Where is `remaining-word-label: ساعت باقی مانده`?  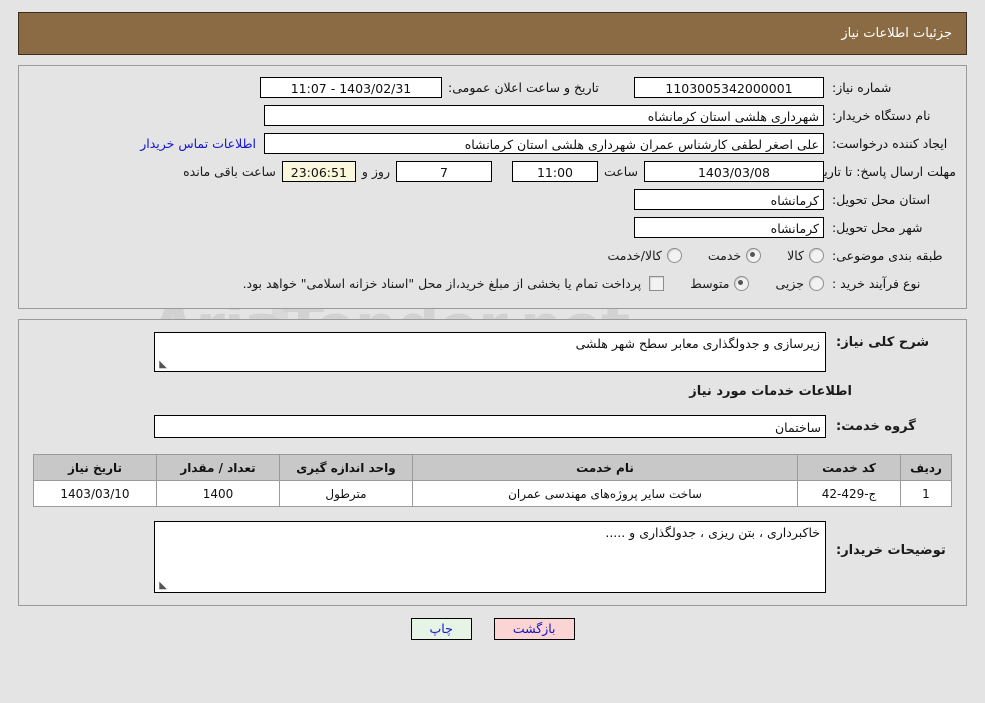 remaining-word-label: ساعت باقی مانده is located at coordinates (229, 171).